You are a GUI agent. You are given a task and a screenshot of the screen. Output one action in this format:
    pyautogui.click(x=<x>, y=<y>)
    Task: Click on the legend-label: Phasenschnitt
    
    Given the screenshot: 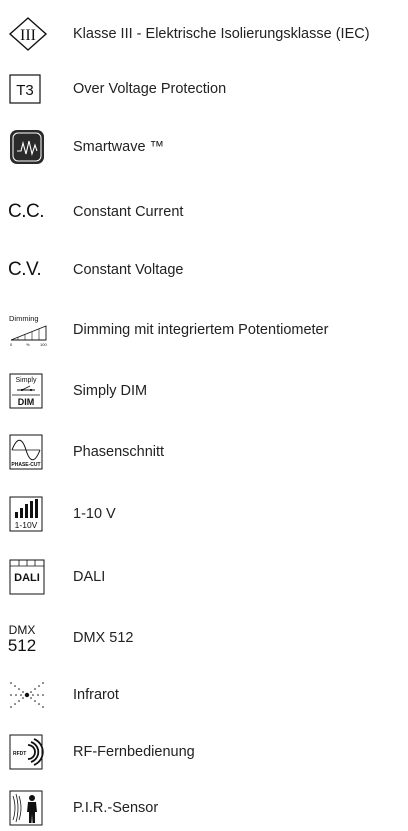 What is the action you would take?
    pyautogui.click(x=119, y=452)
    